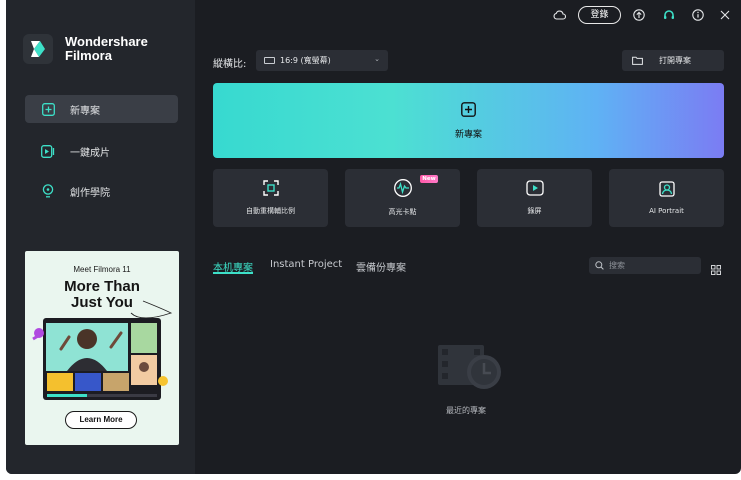 Image resolution: width=741 pixels, height=480 pixels. I want to click on search-input: 搜索, so click(645, 265).